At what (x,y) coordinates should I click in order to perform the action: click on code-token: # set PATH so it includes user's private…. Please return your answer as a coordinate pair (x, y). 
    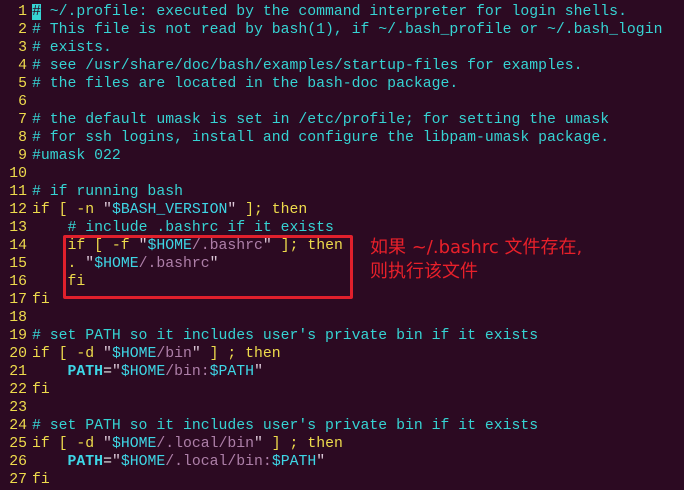
    Looking at the image, I should click on (285, 426).